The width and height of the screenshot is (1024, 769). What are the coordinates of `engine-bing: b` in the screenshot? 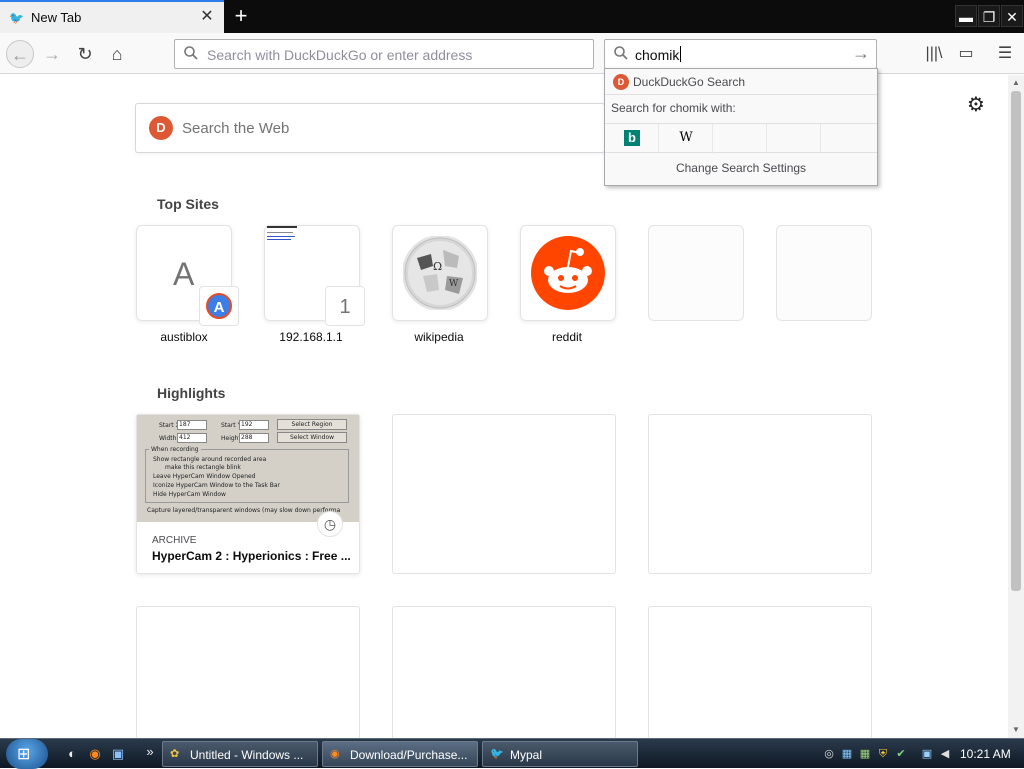 It's located at (632, 139).